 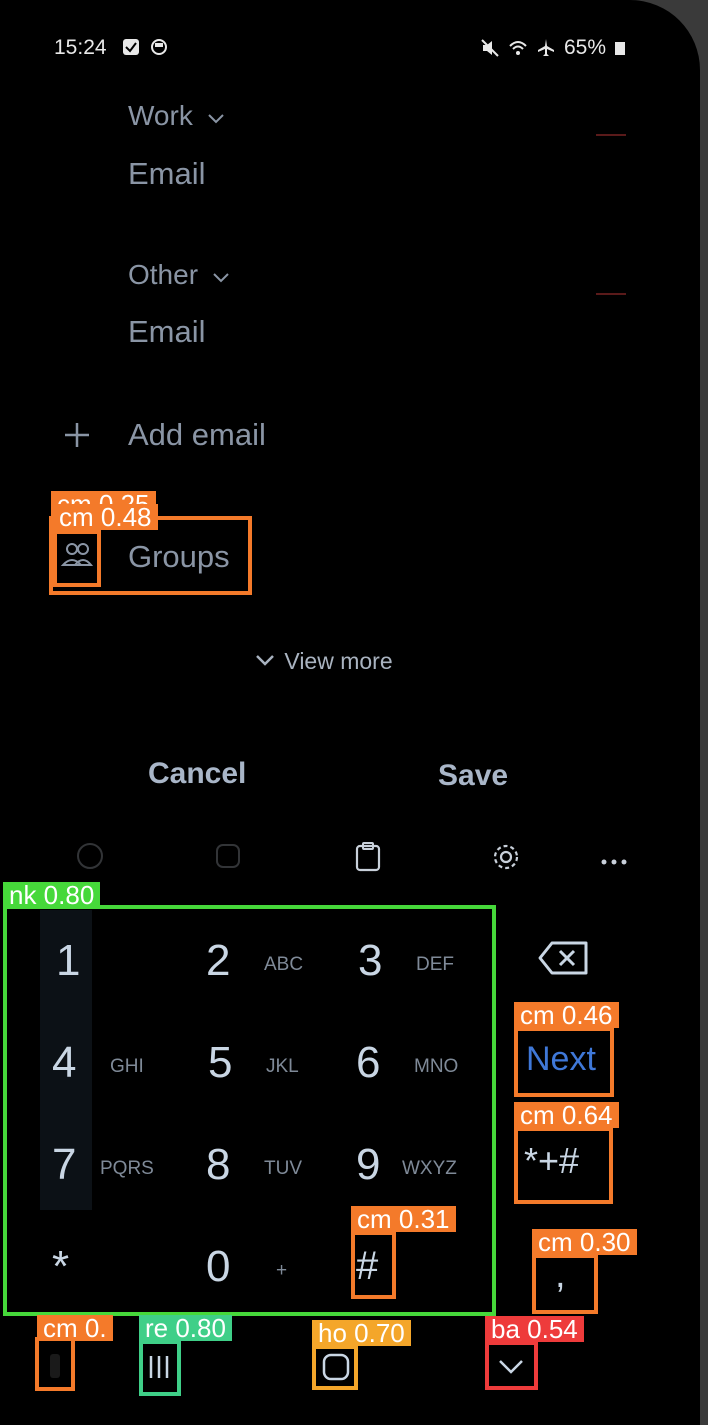 I want to click on detection-box-symbols, so click(x=563, y=1165).